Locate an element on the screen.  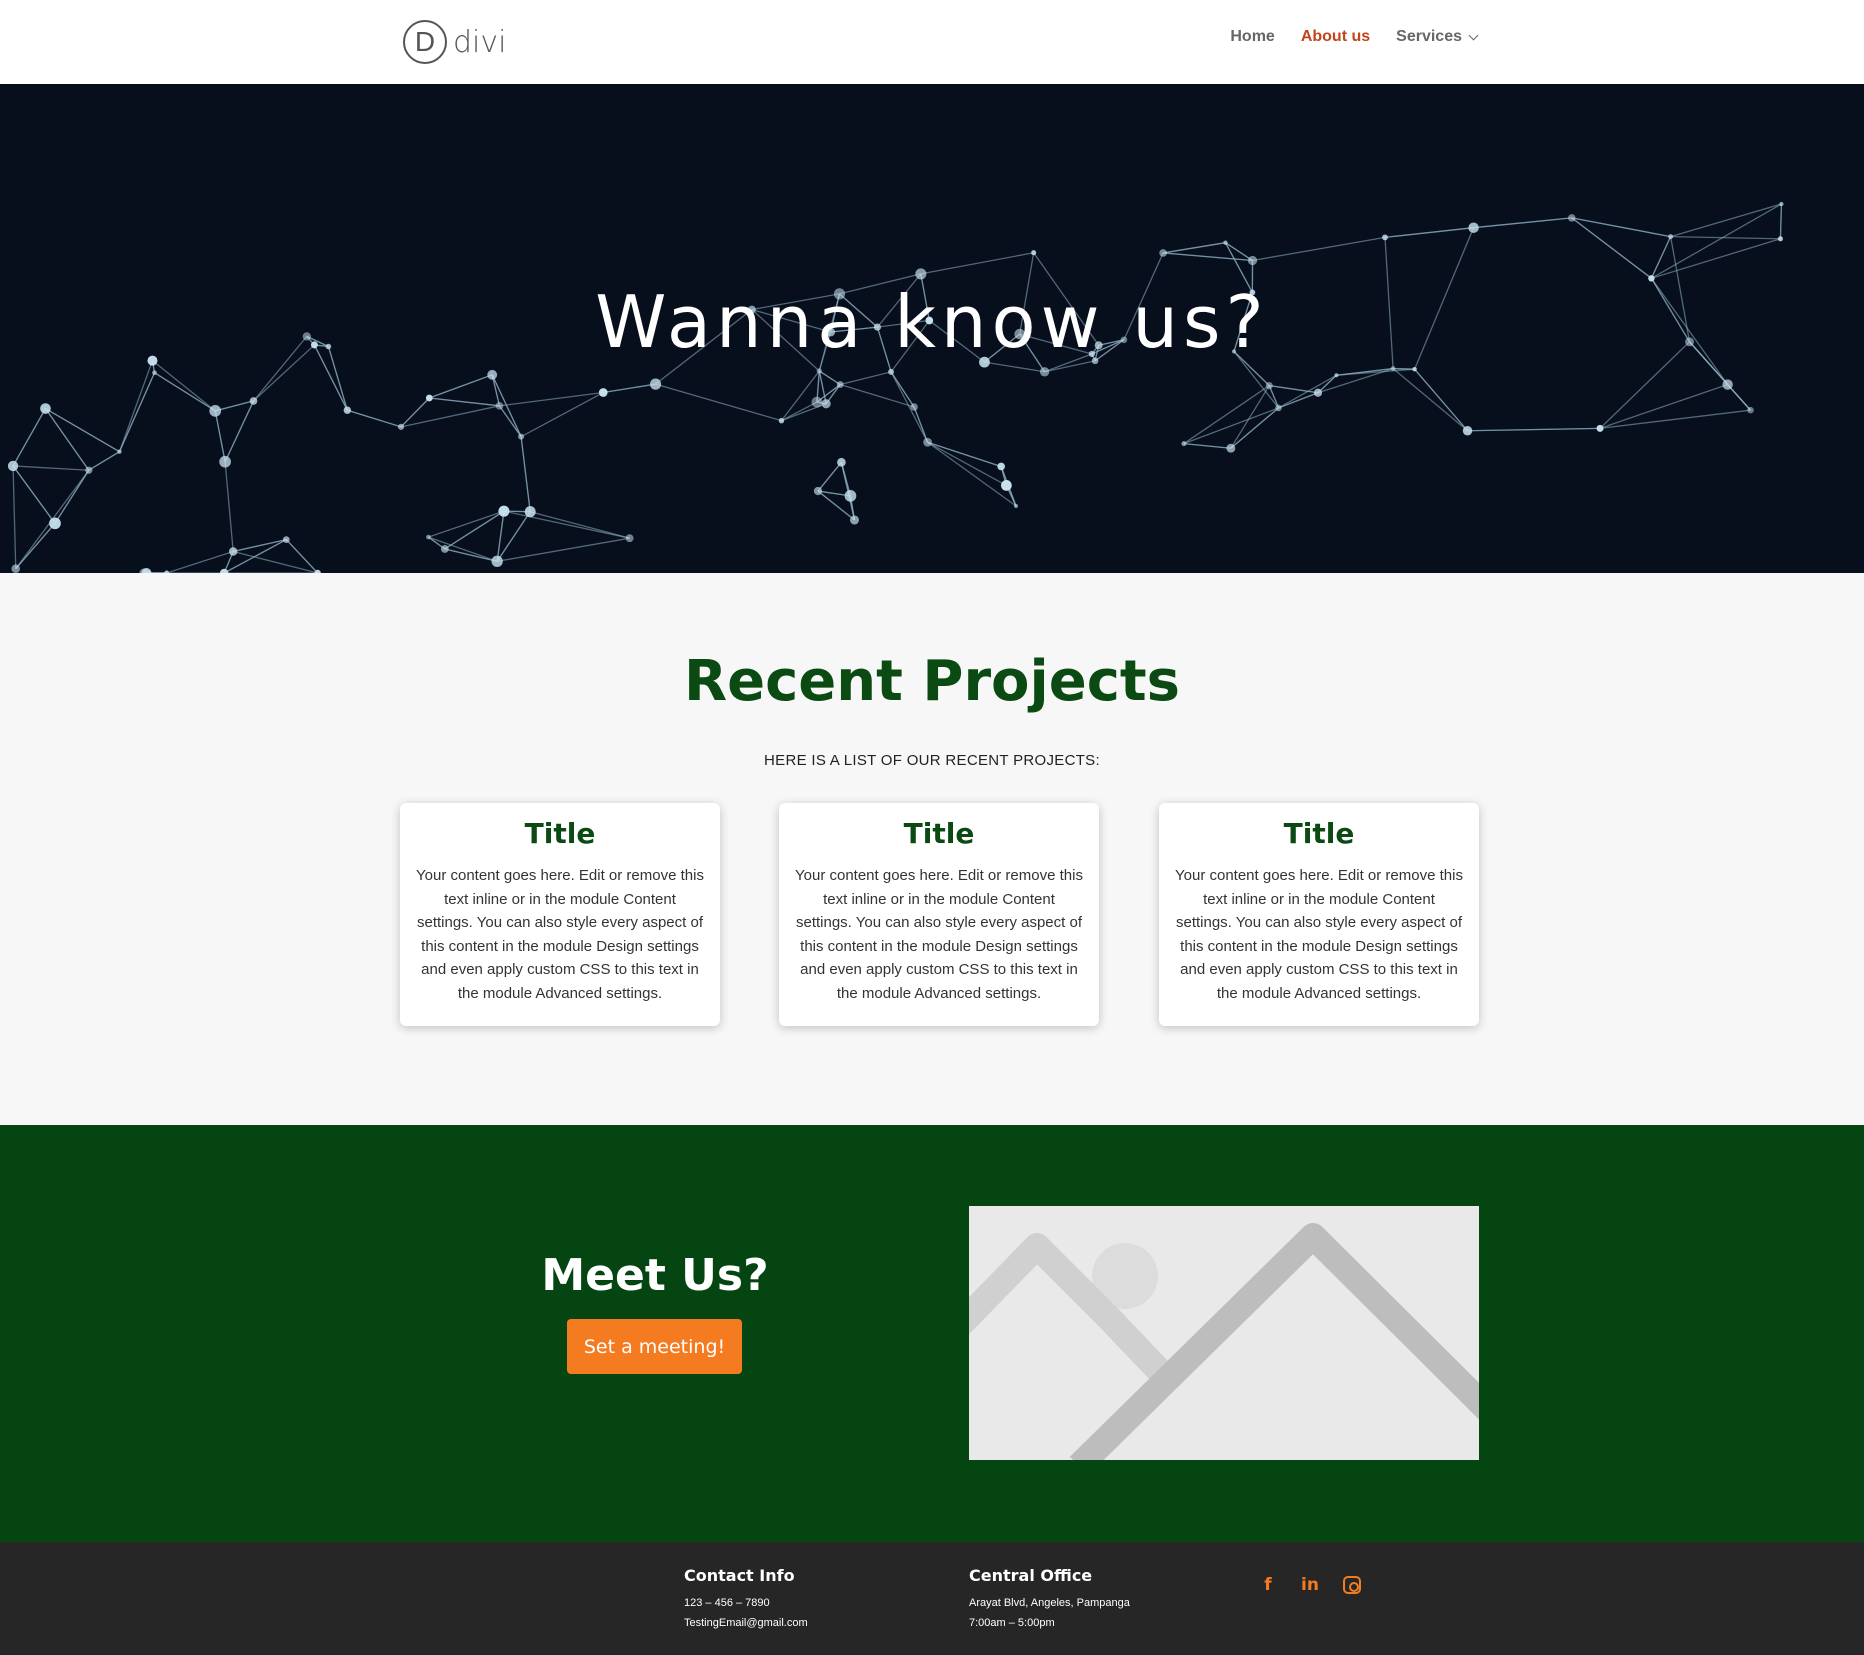
nav-item-label: About us is located at coordinates (1335, 36).